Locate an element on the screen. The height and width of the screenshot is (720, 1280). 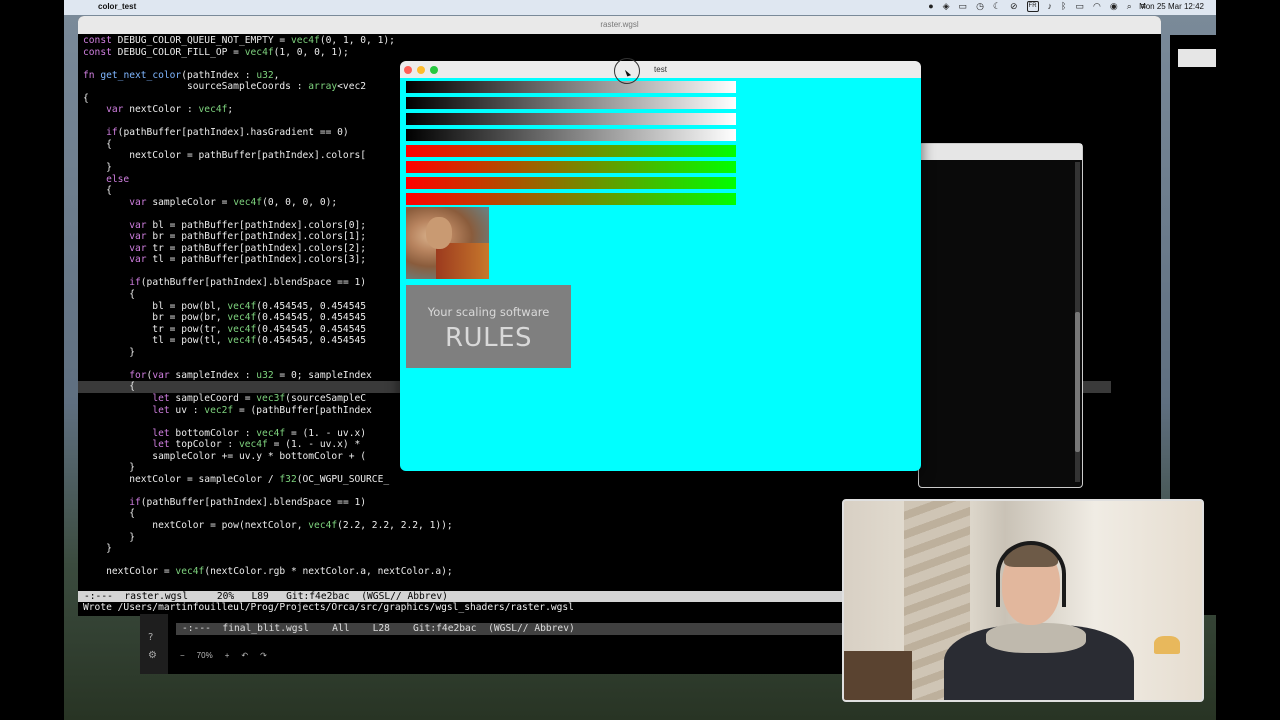
portrait-image is located at coordinates (447, 243).